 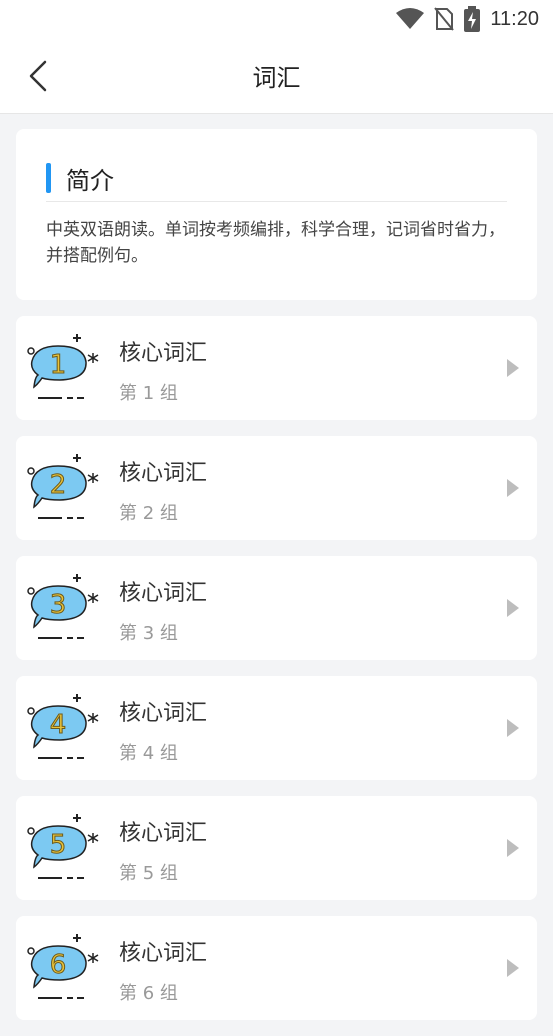 What do you see at coordinates (276, 488) in the screenshot?
I see `list-item-2: 2 核心词汇 第 2 组` at bounding box center [276, 488].